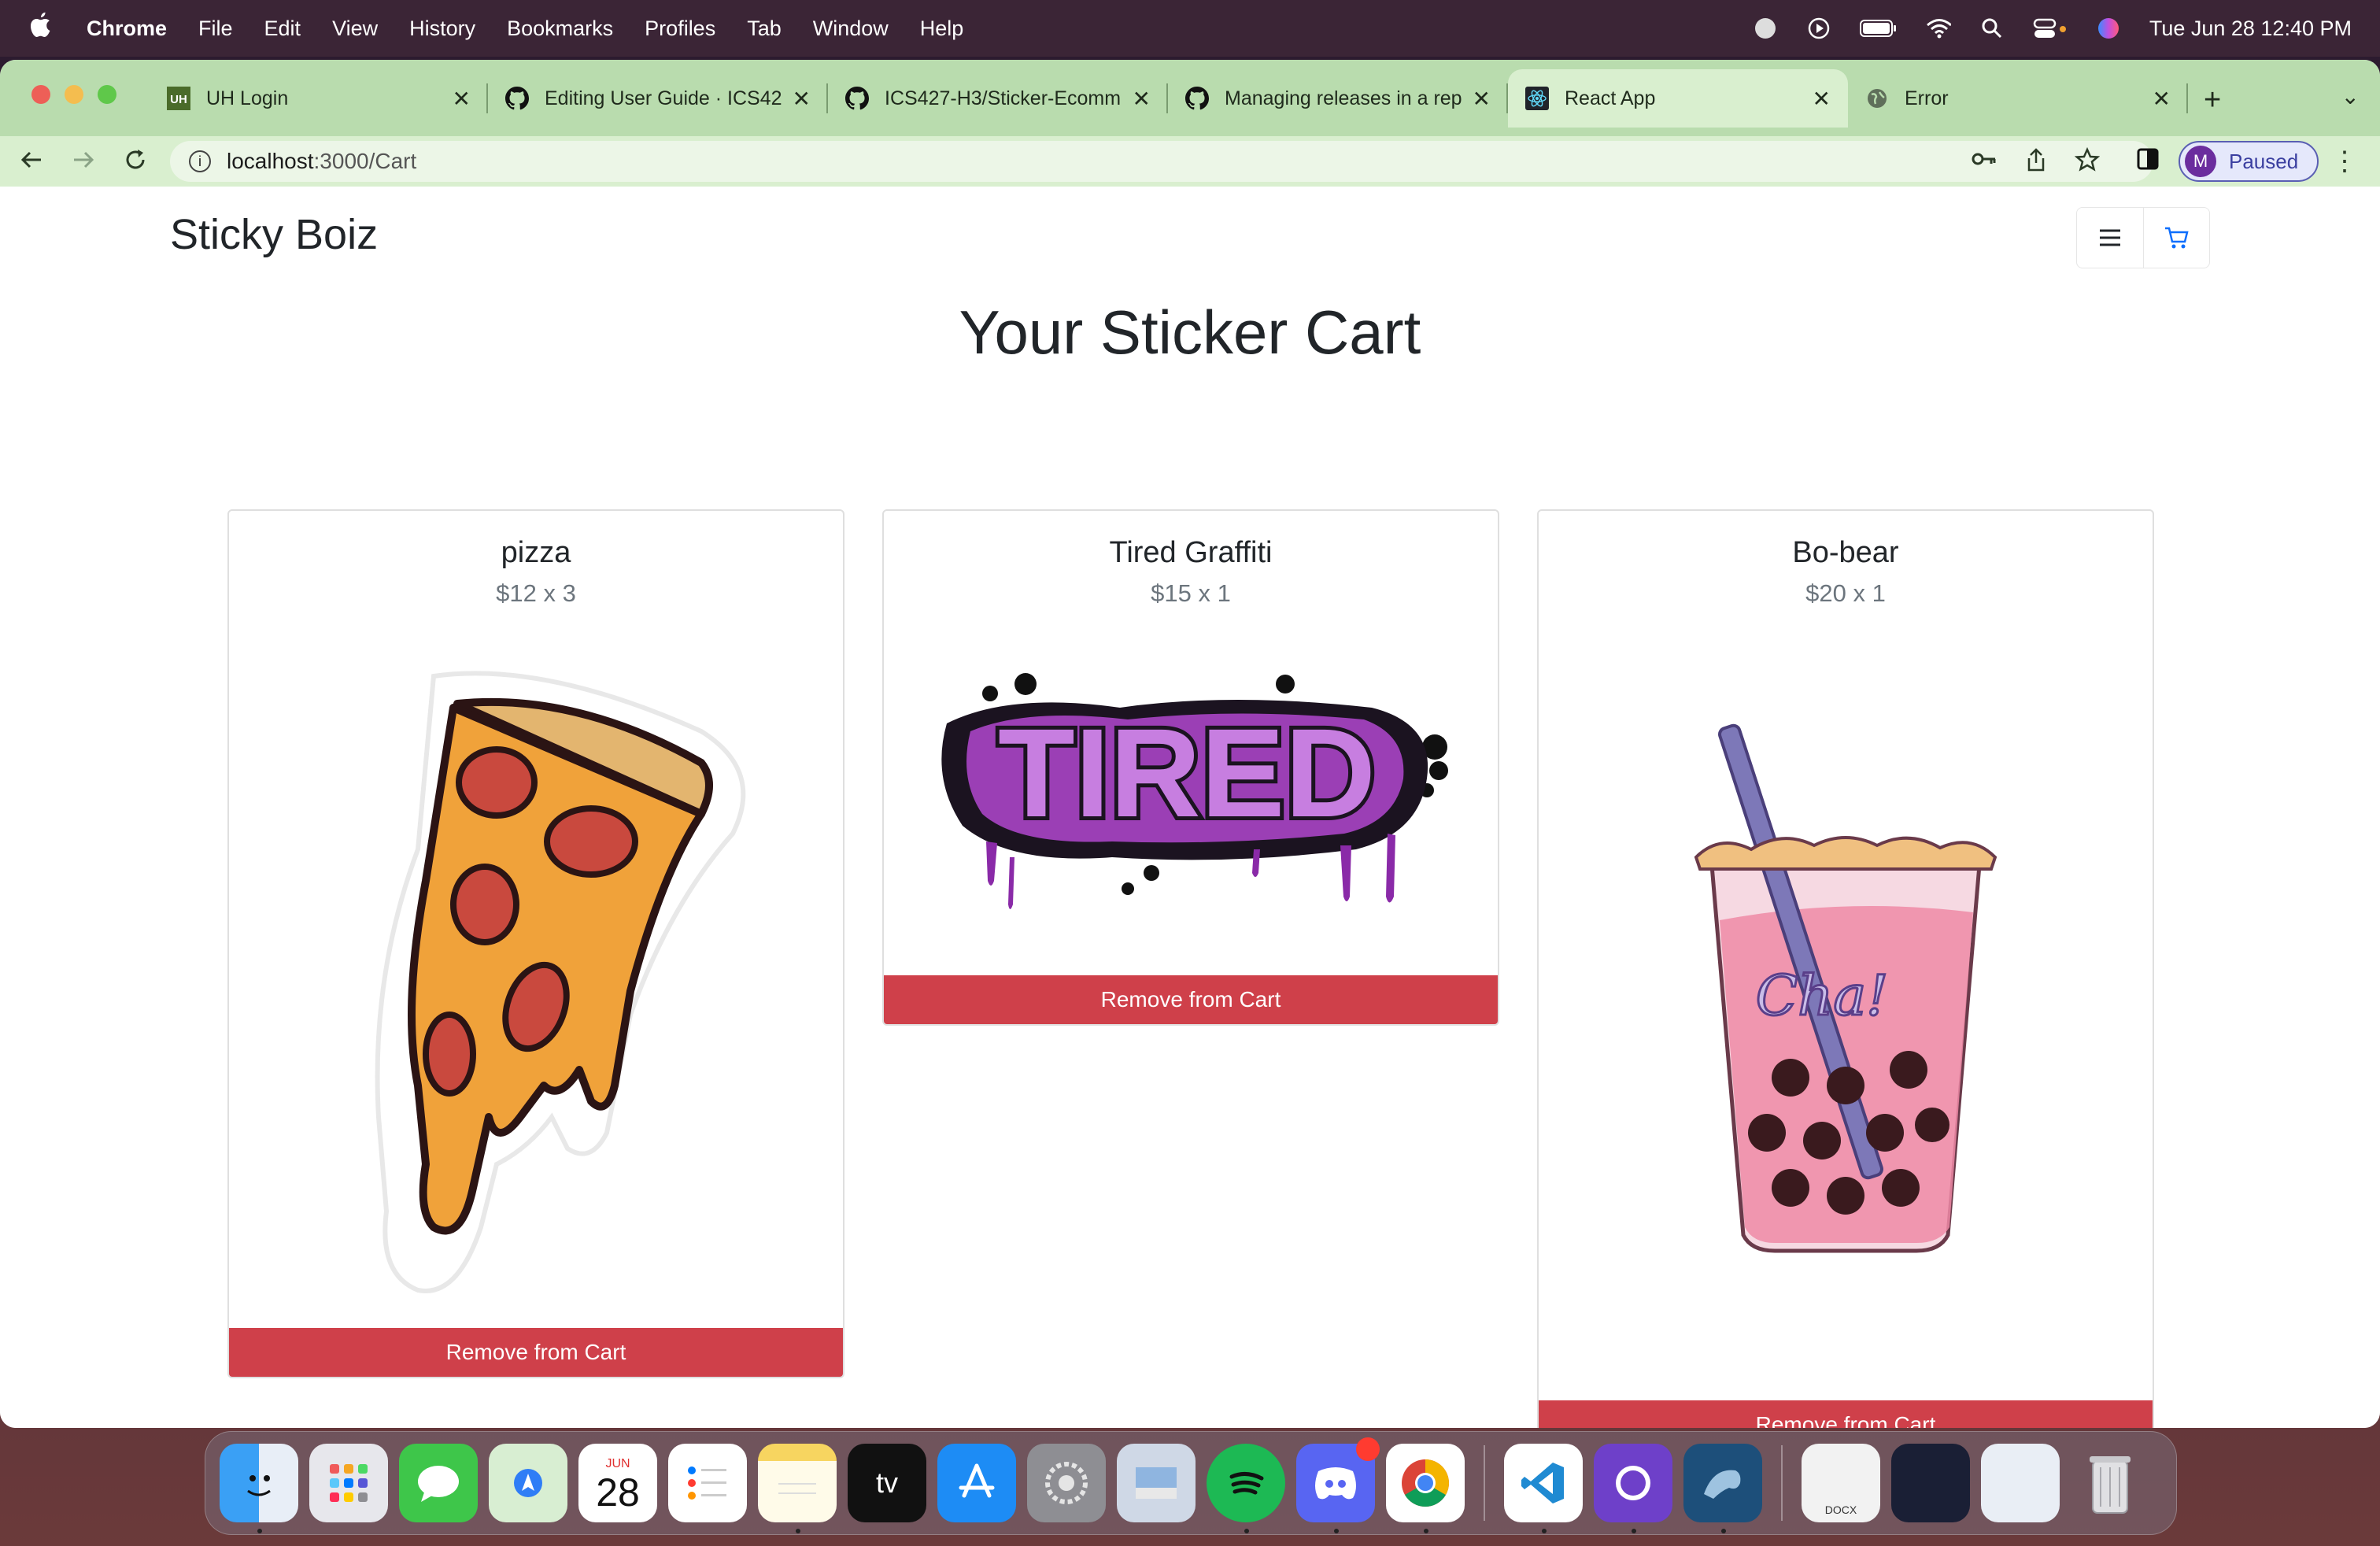  Describe the element at coordinates (127, 29) in the screenshot. I see `menu-app-name: Chrome` at that location.